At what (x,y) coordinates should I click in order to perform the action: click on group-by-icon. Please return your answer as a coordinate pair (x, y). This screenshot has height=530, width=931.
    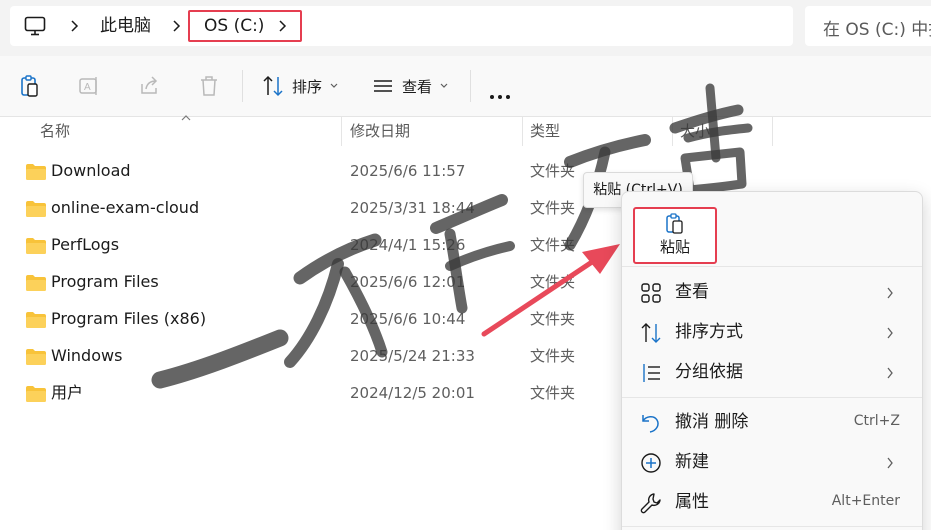
    Looking at the image, I should click on (651, 373).